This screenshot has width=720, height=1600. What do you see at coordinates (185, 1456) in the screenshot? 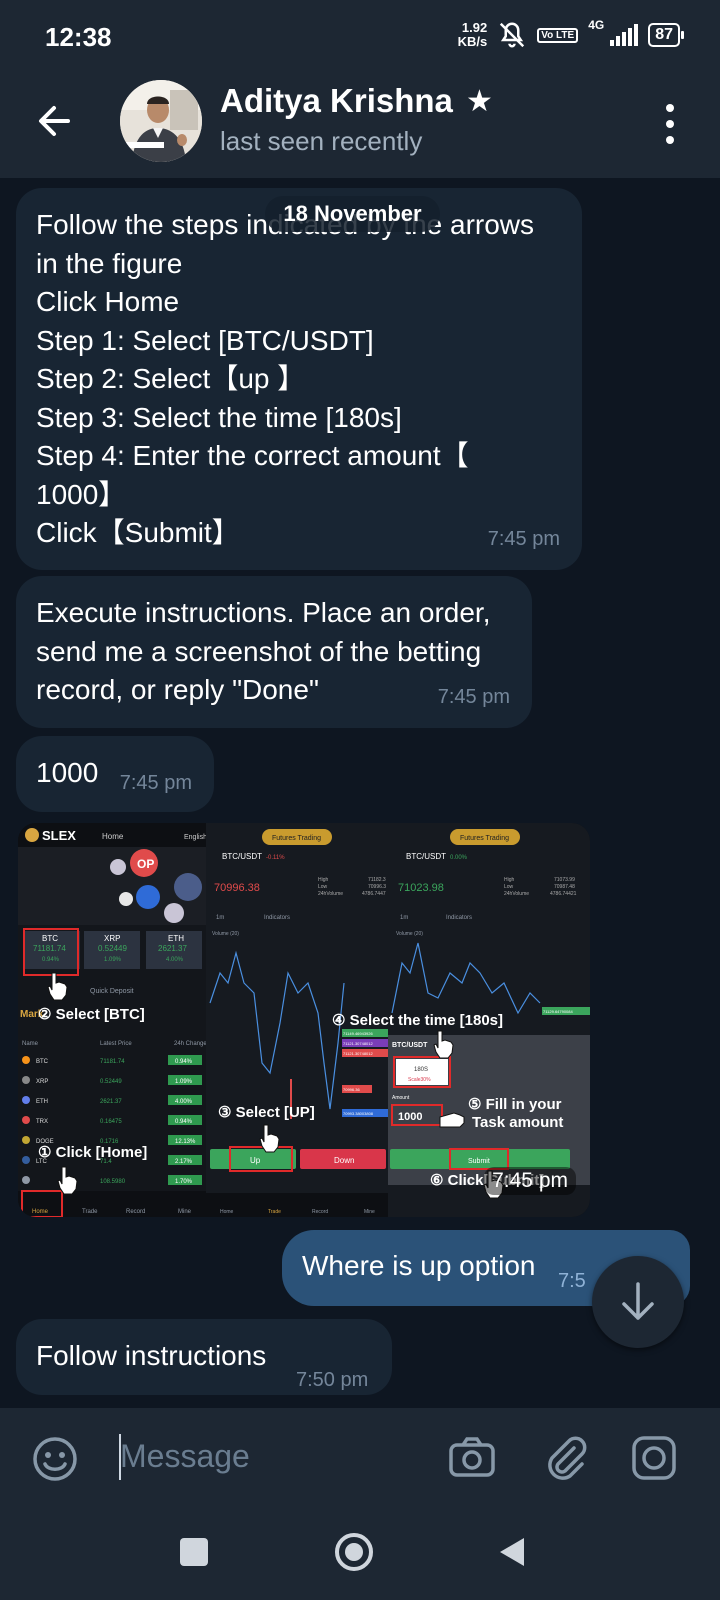
I see `message-input: Message` at bounding box center [185, 1456].